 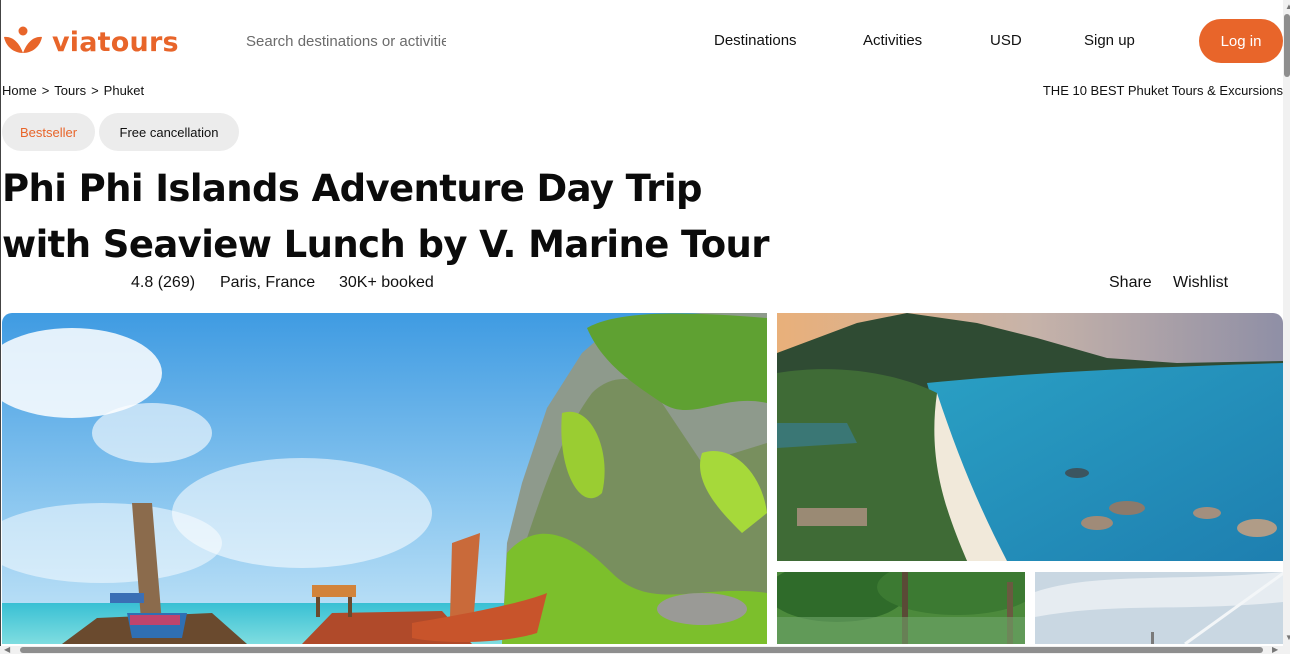 I want to click on horizontal-scroll-thumb, so click(x=641, y=650).